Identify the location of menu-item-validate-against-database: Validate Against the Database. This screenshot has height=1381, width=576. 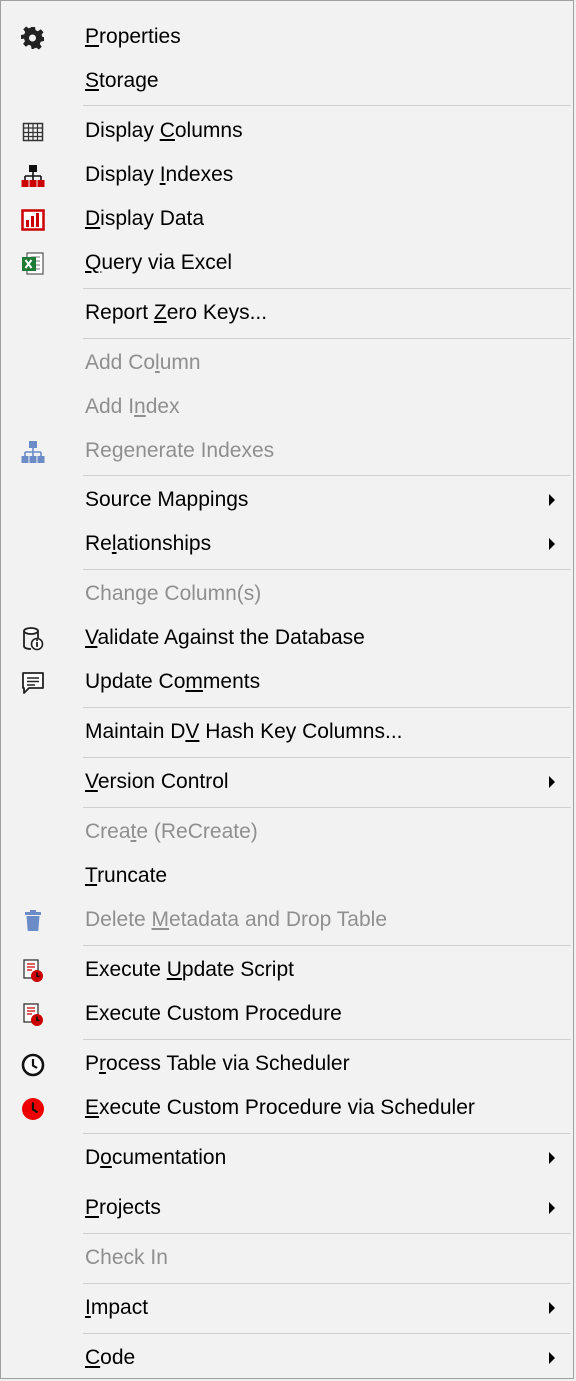
(287, 638).